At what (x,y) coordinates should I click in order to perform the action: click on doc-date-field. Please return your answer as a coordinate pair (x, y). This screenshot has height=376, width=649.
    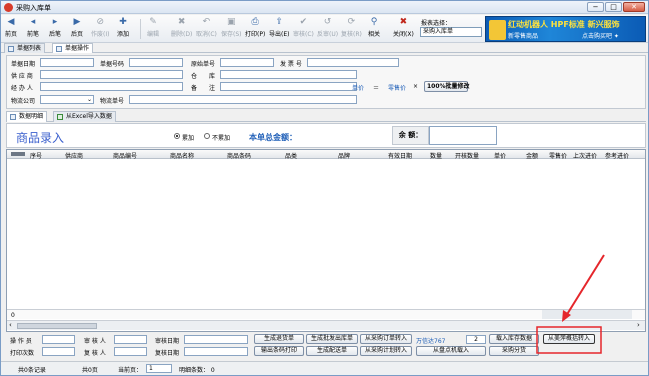
    Looking at the image, I should click on (67, 62).